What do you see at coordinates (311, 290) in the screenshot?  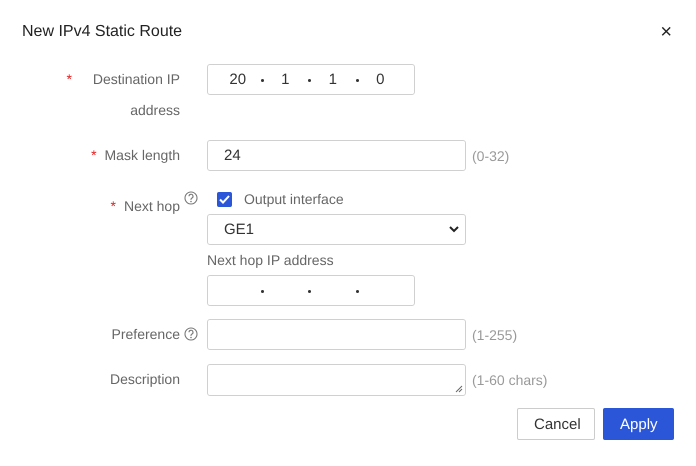 I see `ip-address-field` at bounding box center [311, 290].